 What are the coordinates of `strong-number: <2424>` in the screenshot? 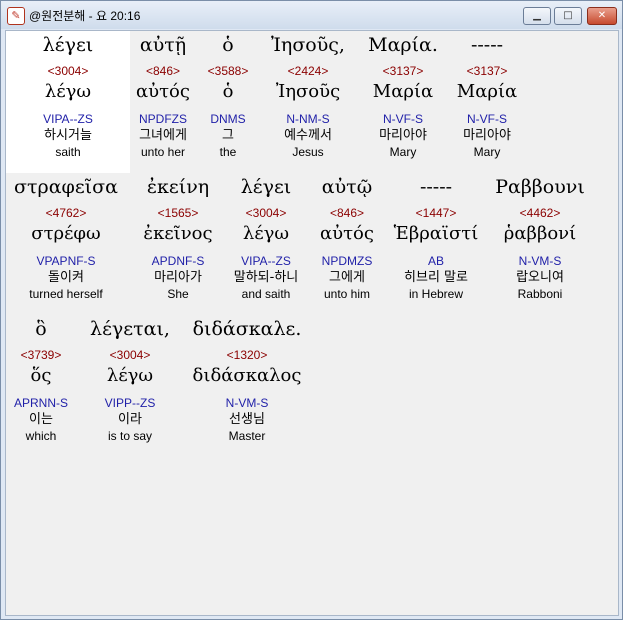 It's located at (308, 71).